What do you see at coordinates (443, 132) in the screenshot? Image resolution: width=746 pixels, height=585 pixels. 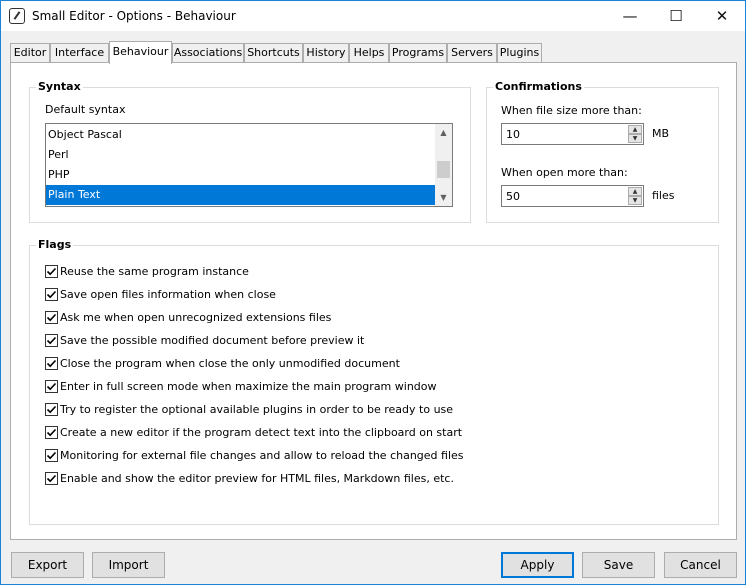 I see `scroll-up-icon: ▲` at bounding box center [443, 132].